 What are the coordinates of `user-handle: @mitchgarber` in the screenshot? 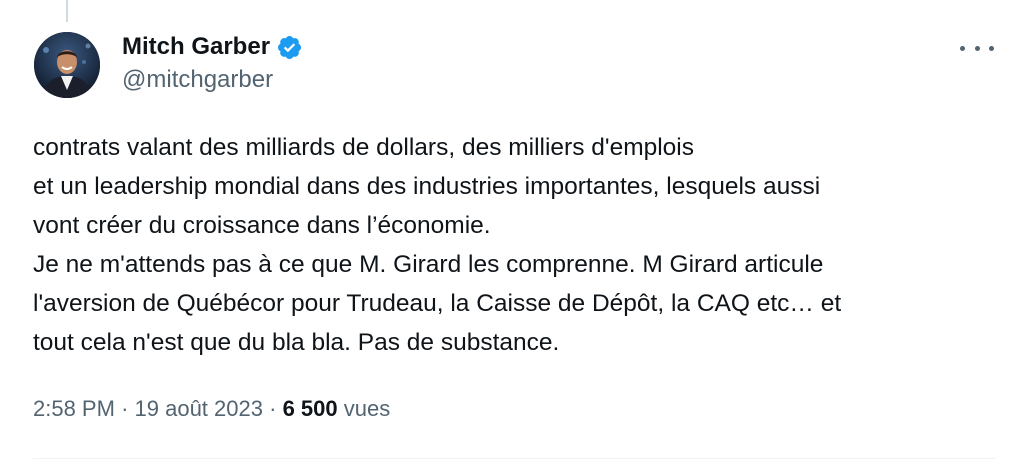 It's located at (212, 80).